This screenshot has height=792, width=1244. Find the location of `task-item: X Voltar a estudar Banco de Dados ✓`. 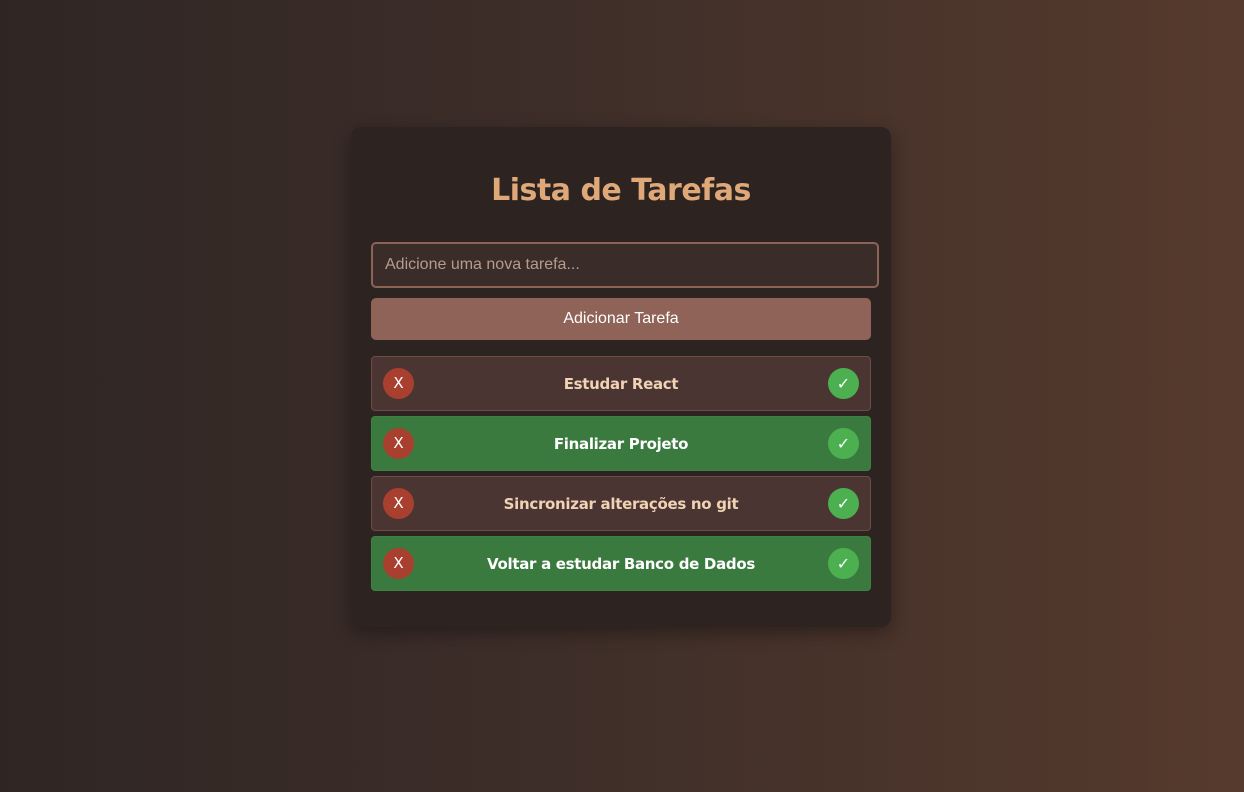

task-item: X Voltar a estudar Banco de Dados ✓ is located at coordinates (621, 563).